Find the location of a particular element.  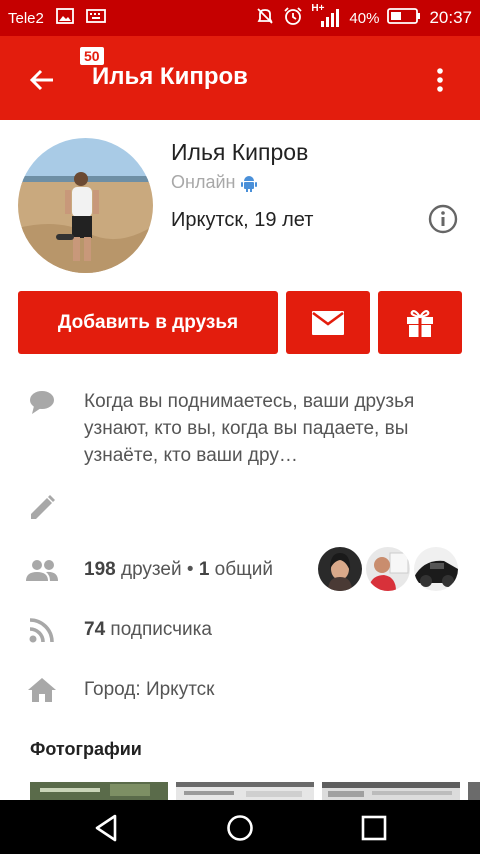

edit-pencil-icon is located at coordinates (42, 508).